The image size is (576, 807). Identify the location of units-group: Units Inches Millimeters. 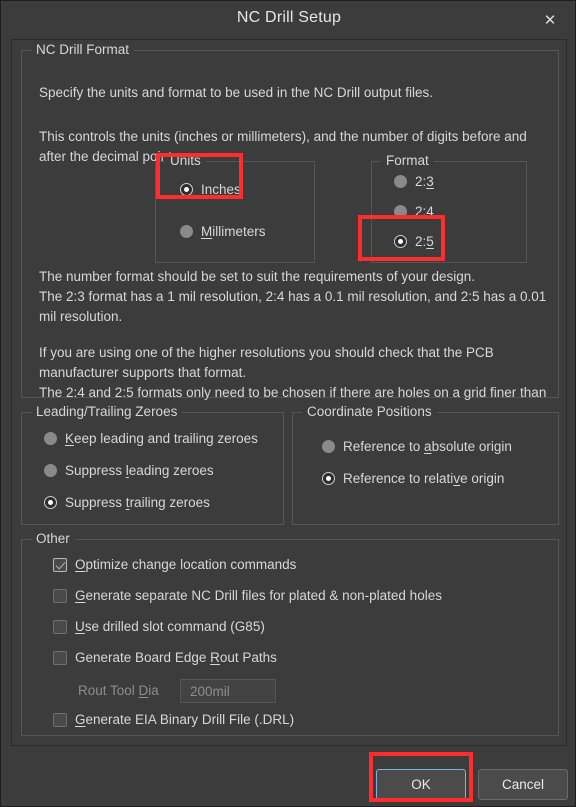
(235, 208).